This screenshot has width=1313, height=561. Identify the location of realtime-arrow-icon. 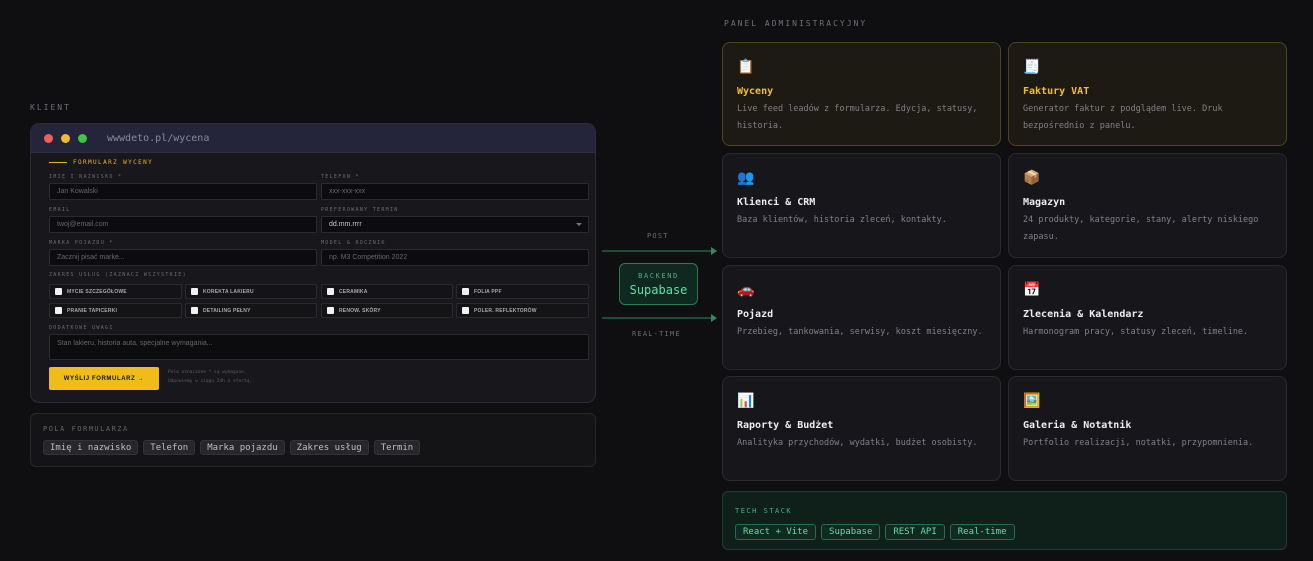
(659, 318).